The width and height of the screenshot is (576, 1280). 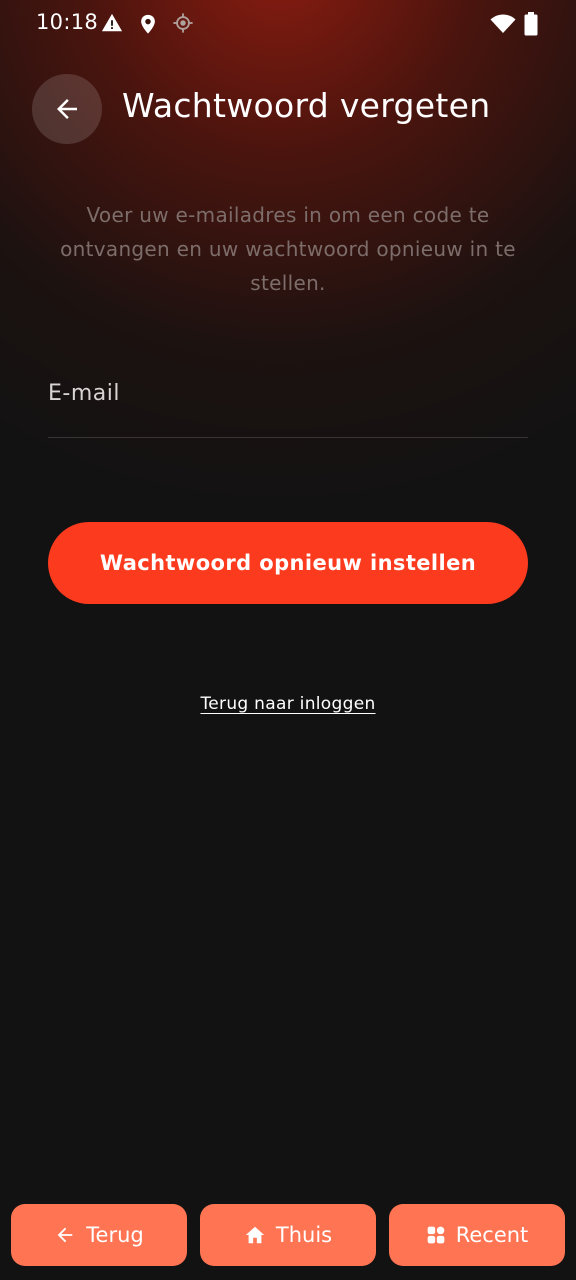 I want to click on nav-recent-label: Recent, so click(x=492, y=1235).